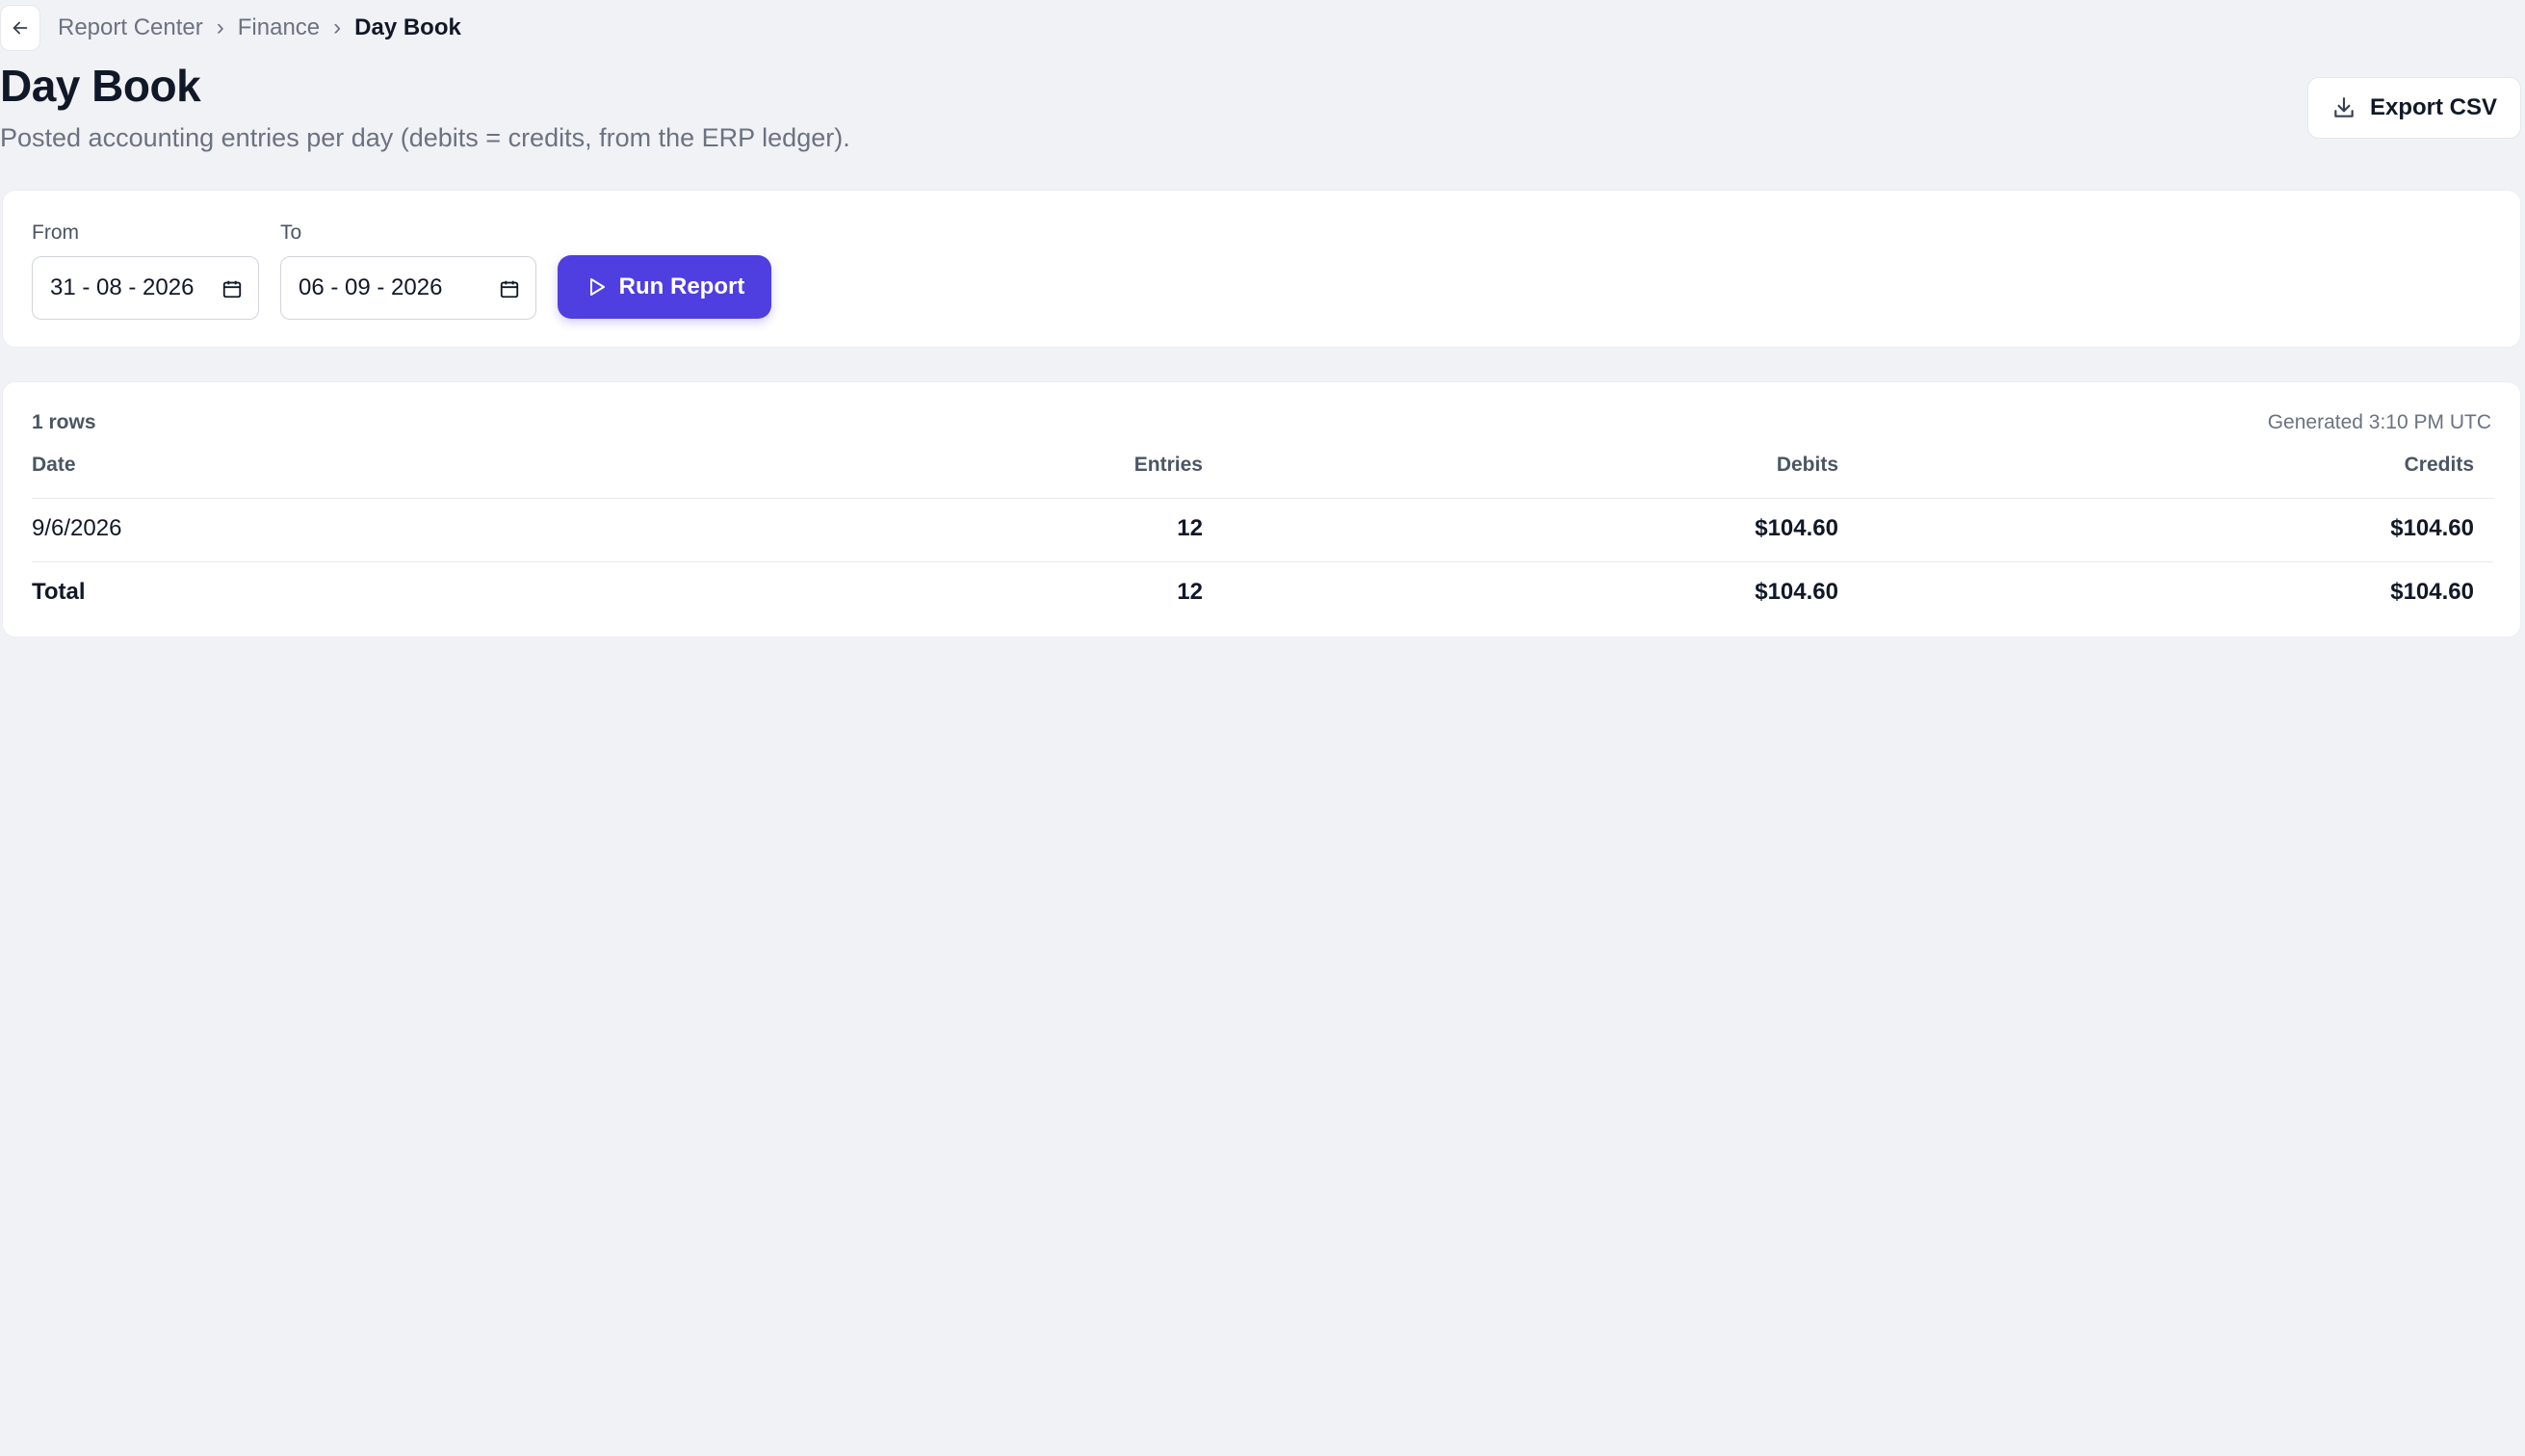 This screenshot has height=1456, width=2525. I want to click on header-divider, so click(1262, 499).